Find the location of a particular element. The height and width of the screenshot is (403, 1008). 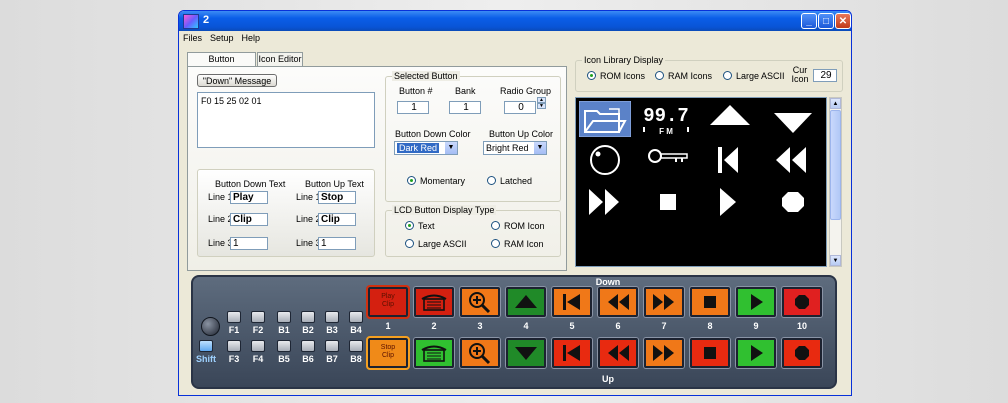

key-icon is located at coordinates (668, 160).